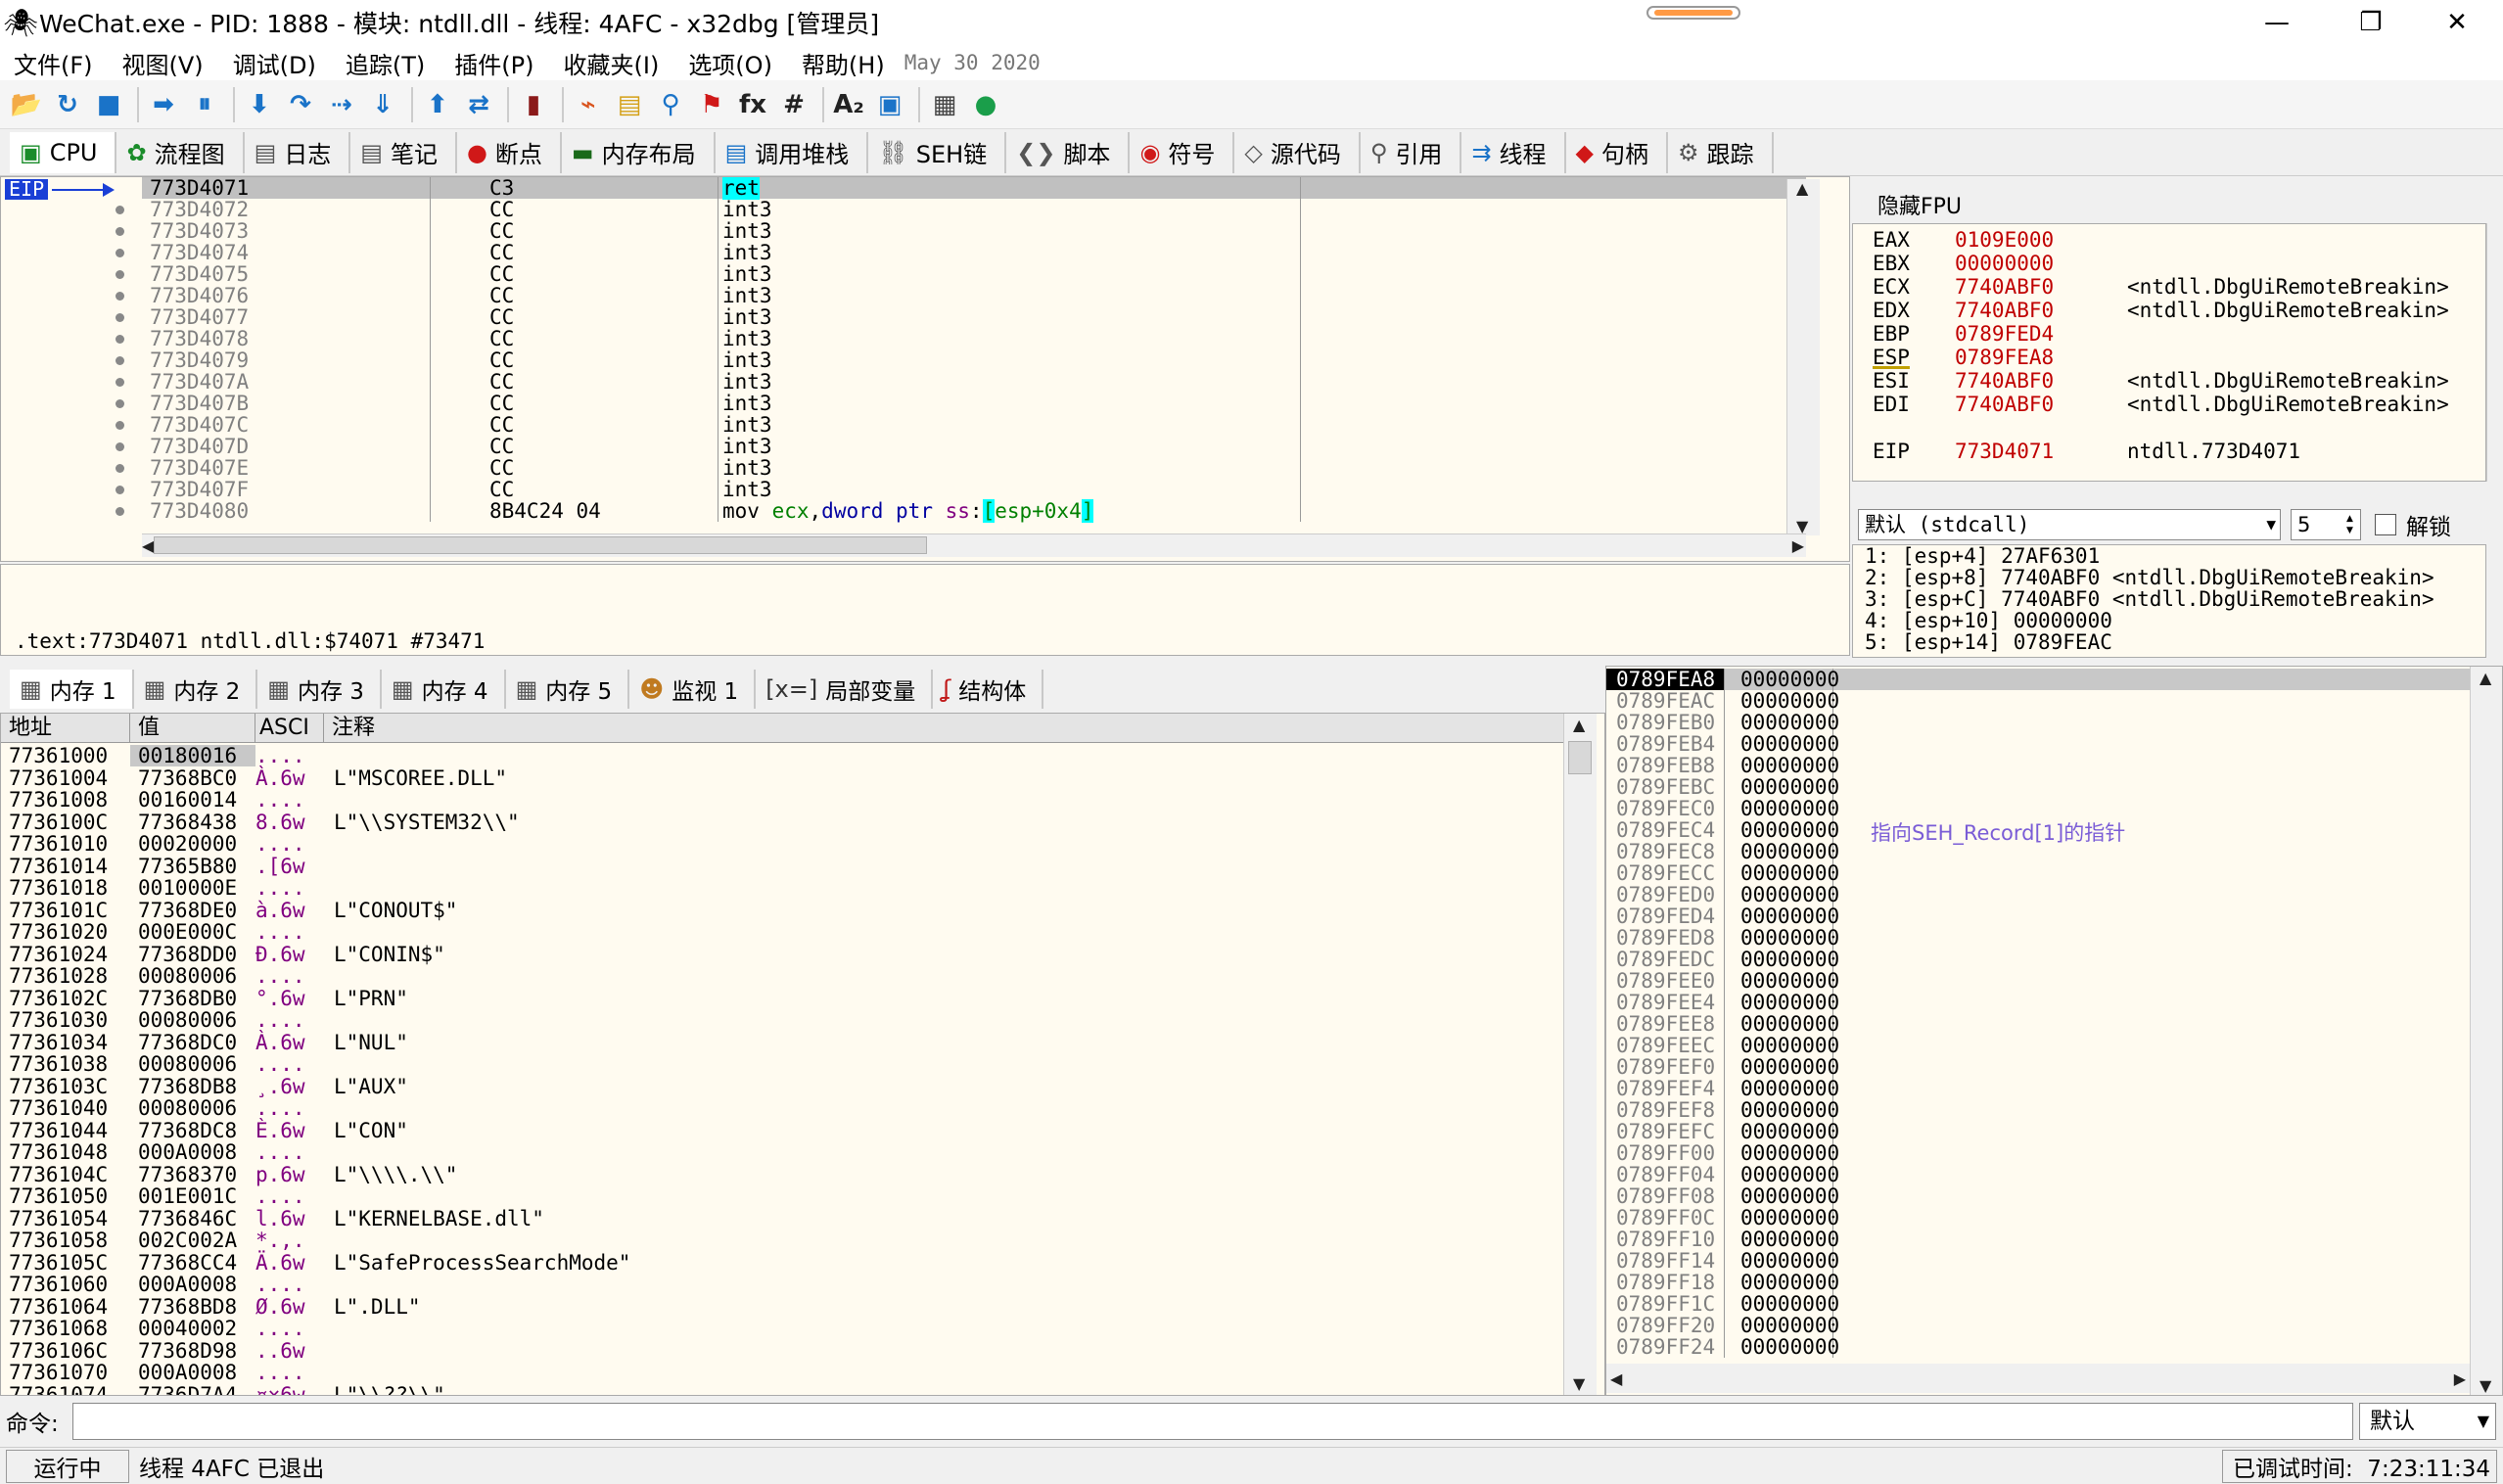  Describe the element at coordinates (1183, 152) in the screenshot. I see `tab-symbols: ◉ 符号` at that location.